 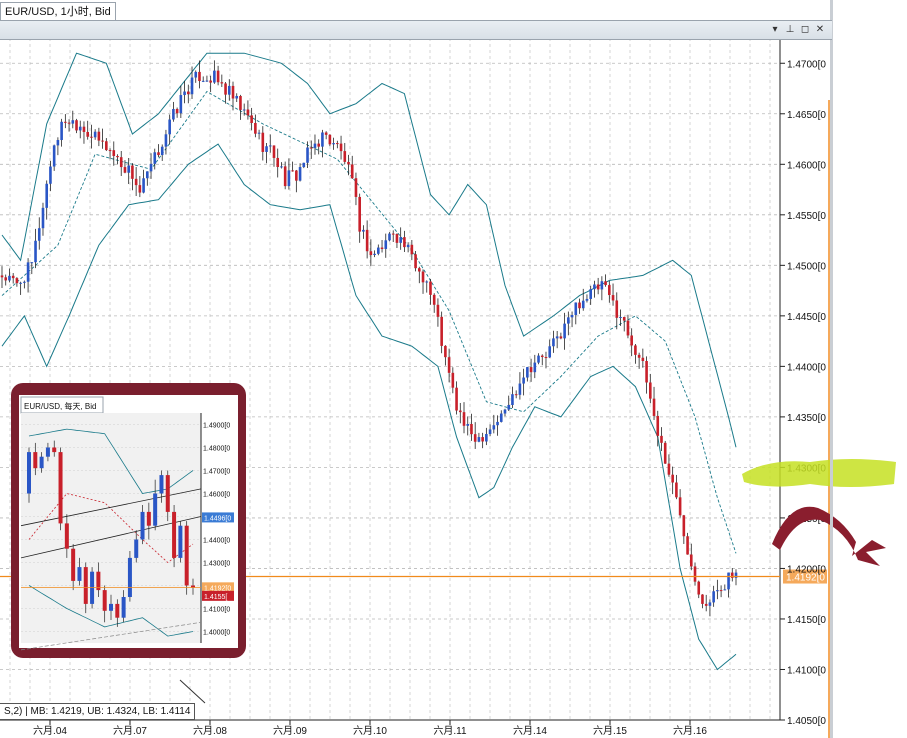 What do you see at coordinates (820, 30) in the screenshot?
I see `close-icon: ✕` at bounding box center [820, 30].